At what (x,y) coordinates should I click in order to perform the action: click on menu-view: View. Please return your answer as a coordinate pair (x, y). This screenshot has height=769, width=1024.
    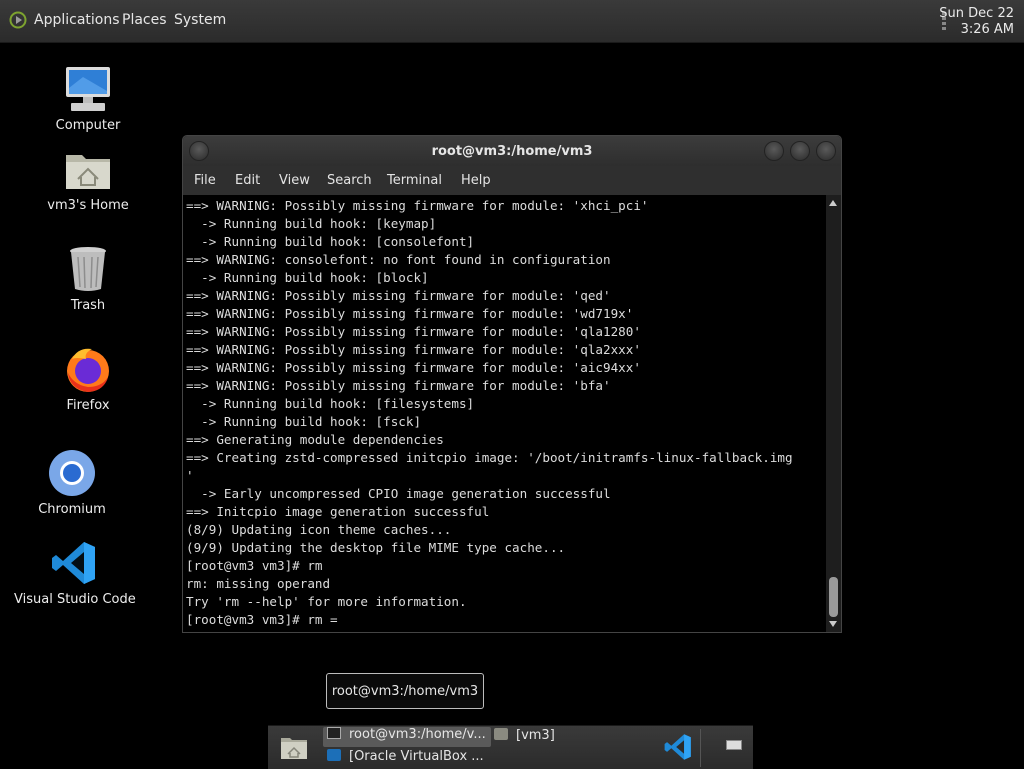
    Looking at the image, I should click on (294, 180).